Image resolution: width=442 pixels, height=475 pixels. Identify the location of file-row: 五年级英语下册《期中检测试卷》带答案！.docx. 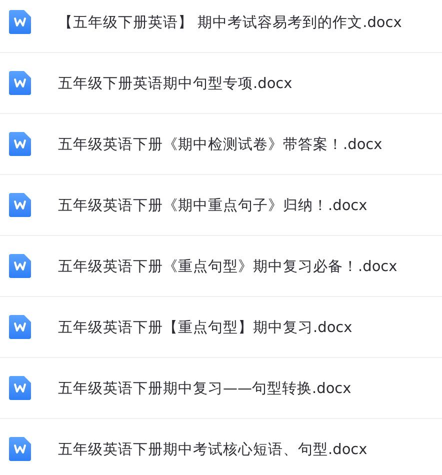
(221, 144).